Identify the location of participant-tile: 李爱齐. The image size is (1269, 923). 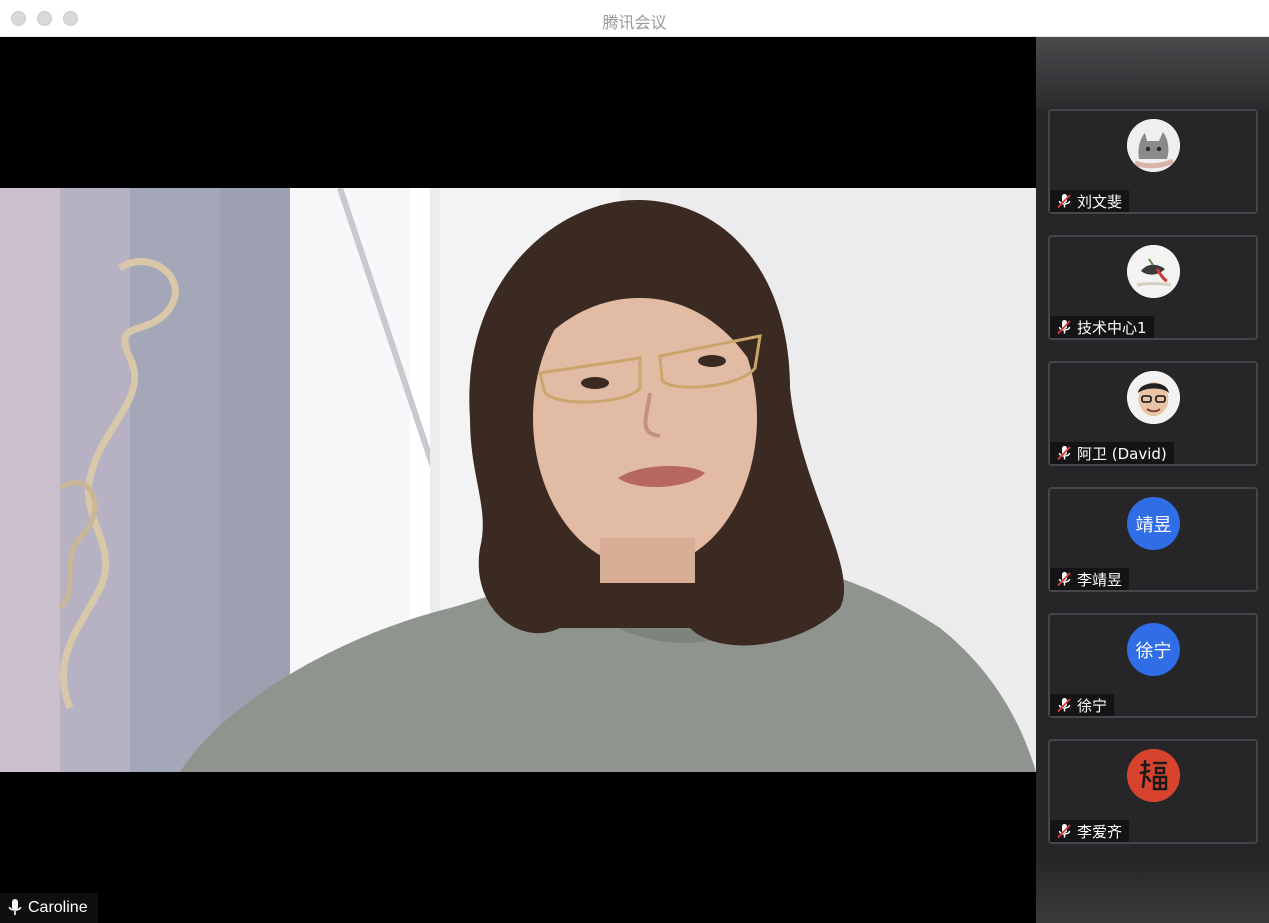
(1153, 791).